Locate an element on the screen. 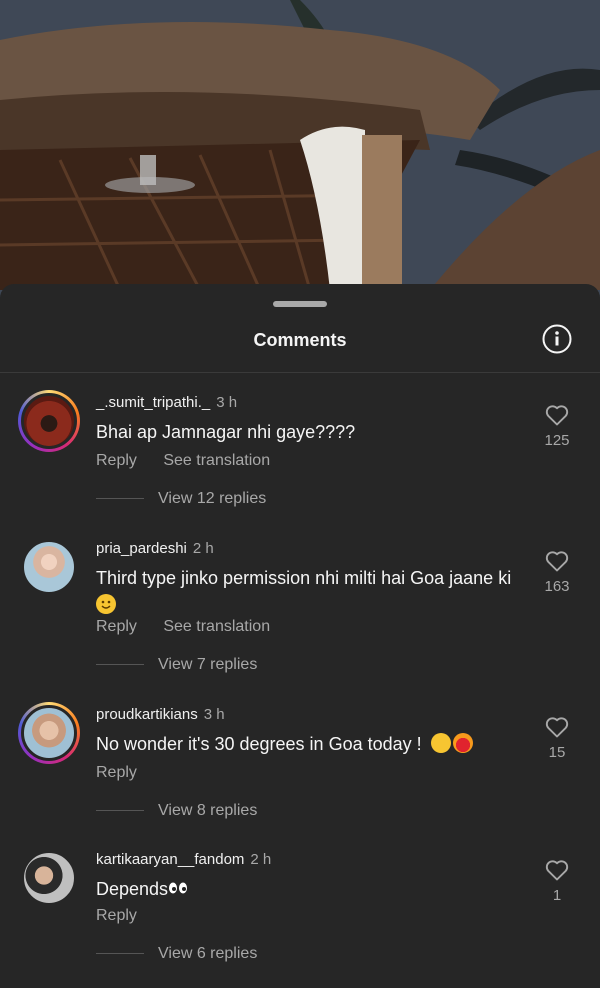 The width and height of the screenshot is (600, 988). heart-on-fire-emoji-icon is located at coordinates (462, 743).